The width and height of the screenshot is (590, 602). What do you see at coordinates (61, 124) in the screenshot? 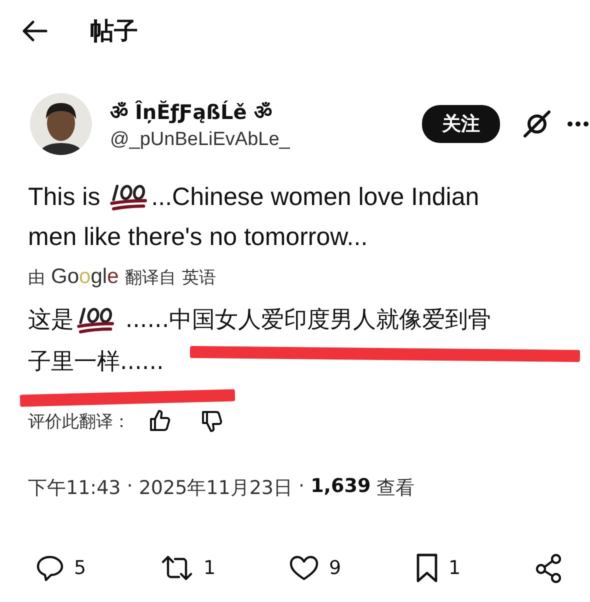
I see `avatar` at bounding box center [61, 124].